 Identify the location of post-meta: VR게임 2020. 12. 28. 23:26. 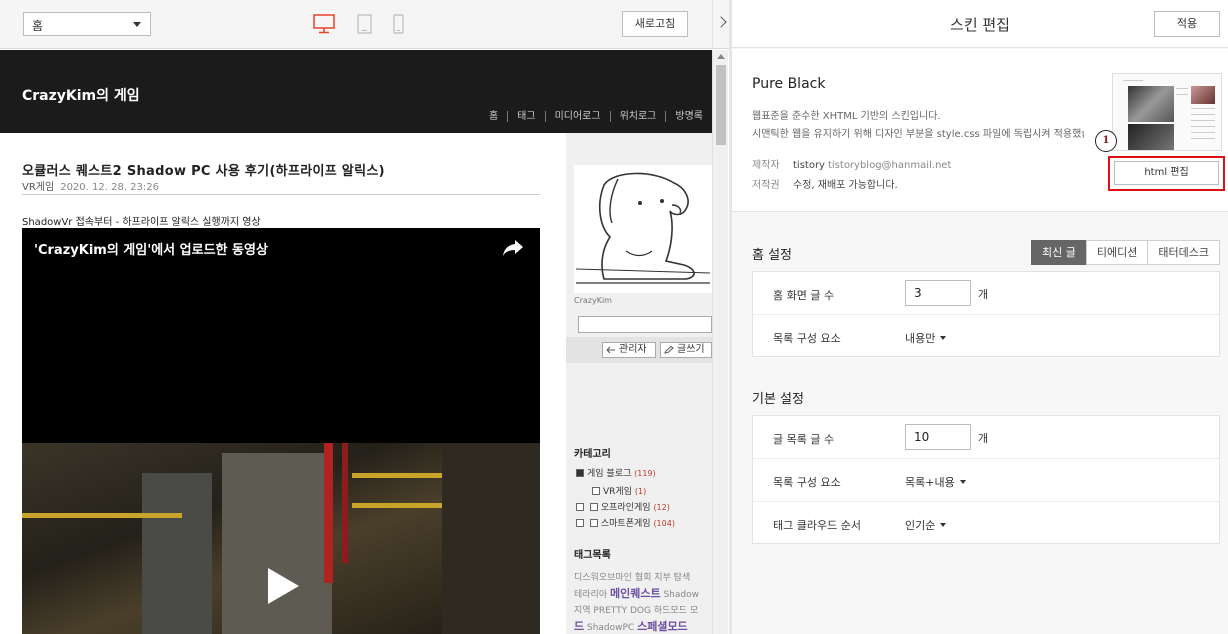
(90, 185).